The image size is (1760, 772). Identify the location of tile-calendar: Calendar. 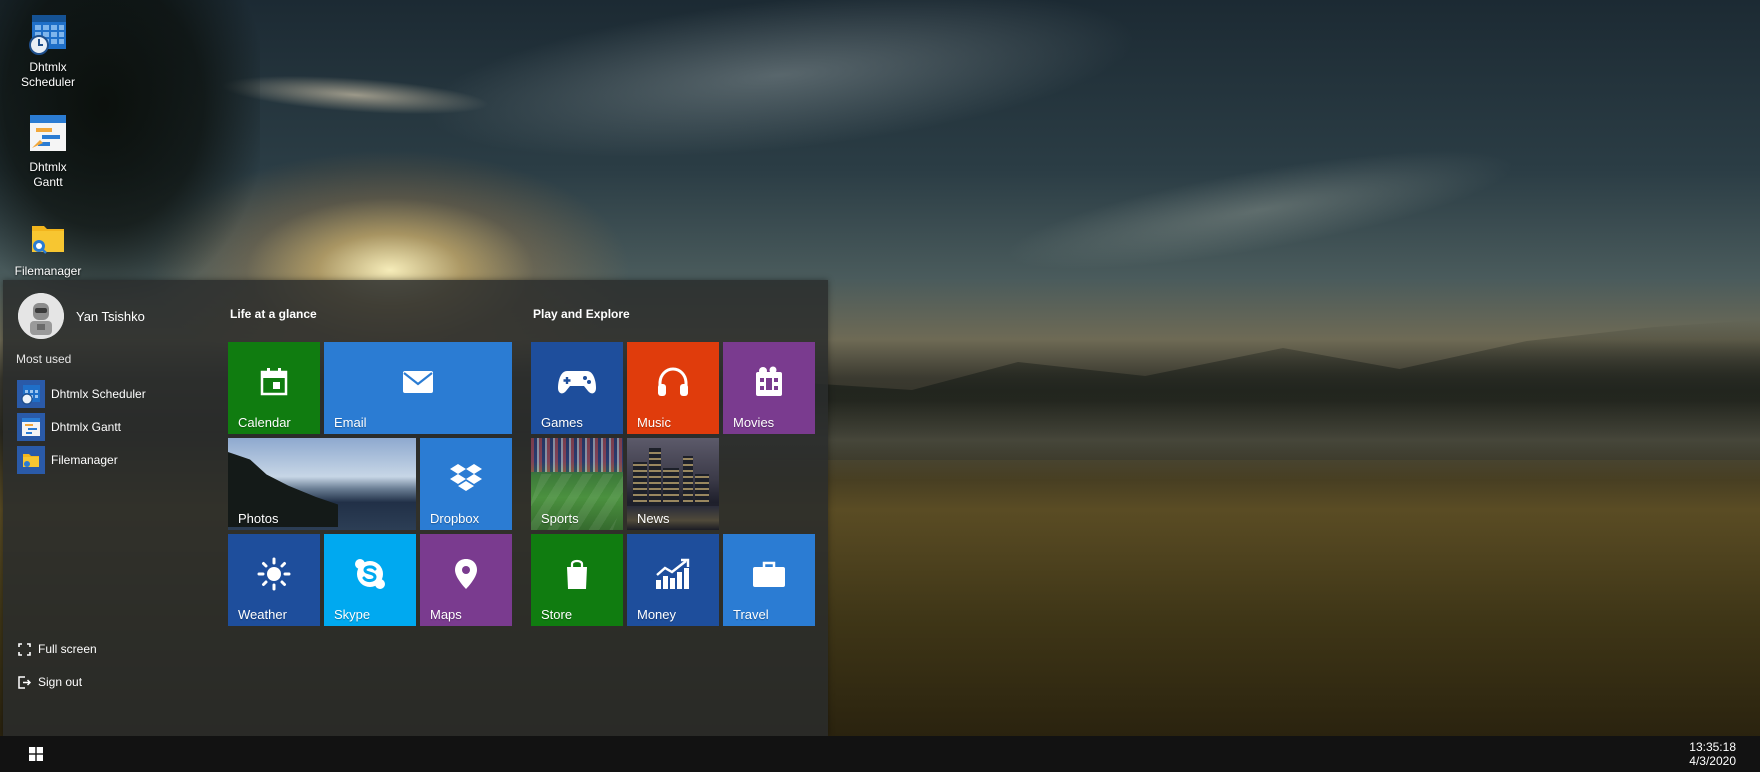
(274, 388).